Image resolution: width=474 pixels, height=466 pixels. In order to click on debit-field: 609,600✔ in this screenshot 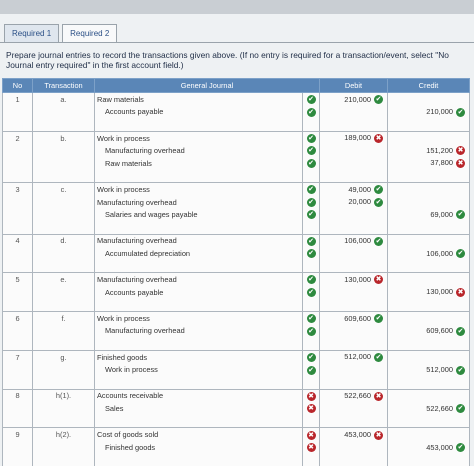, I will do `click(354, 318)`.